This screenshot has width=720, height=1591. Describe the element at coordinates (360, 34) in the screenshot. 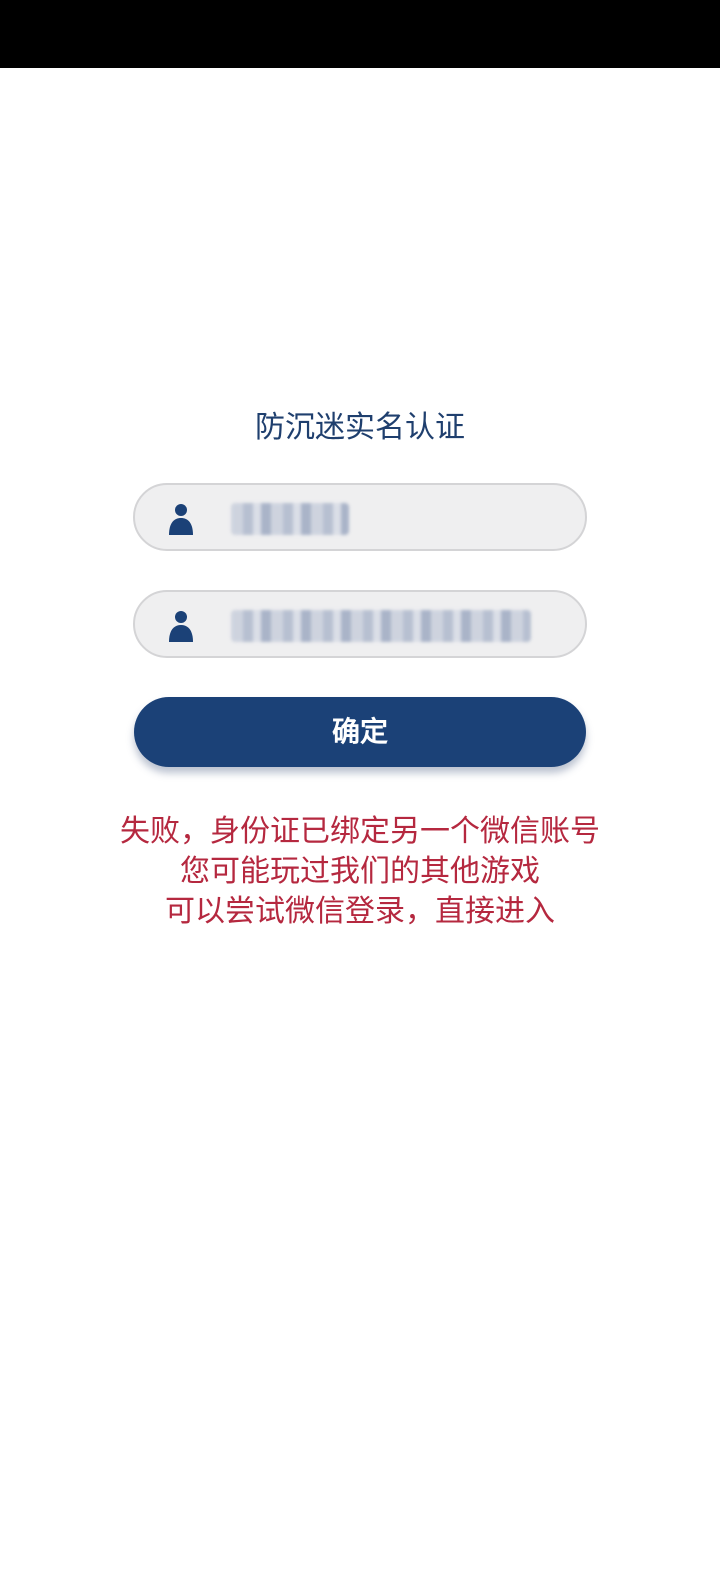

I see `status-bar` at that location.